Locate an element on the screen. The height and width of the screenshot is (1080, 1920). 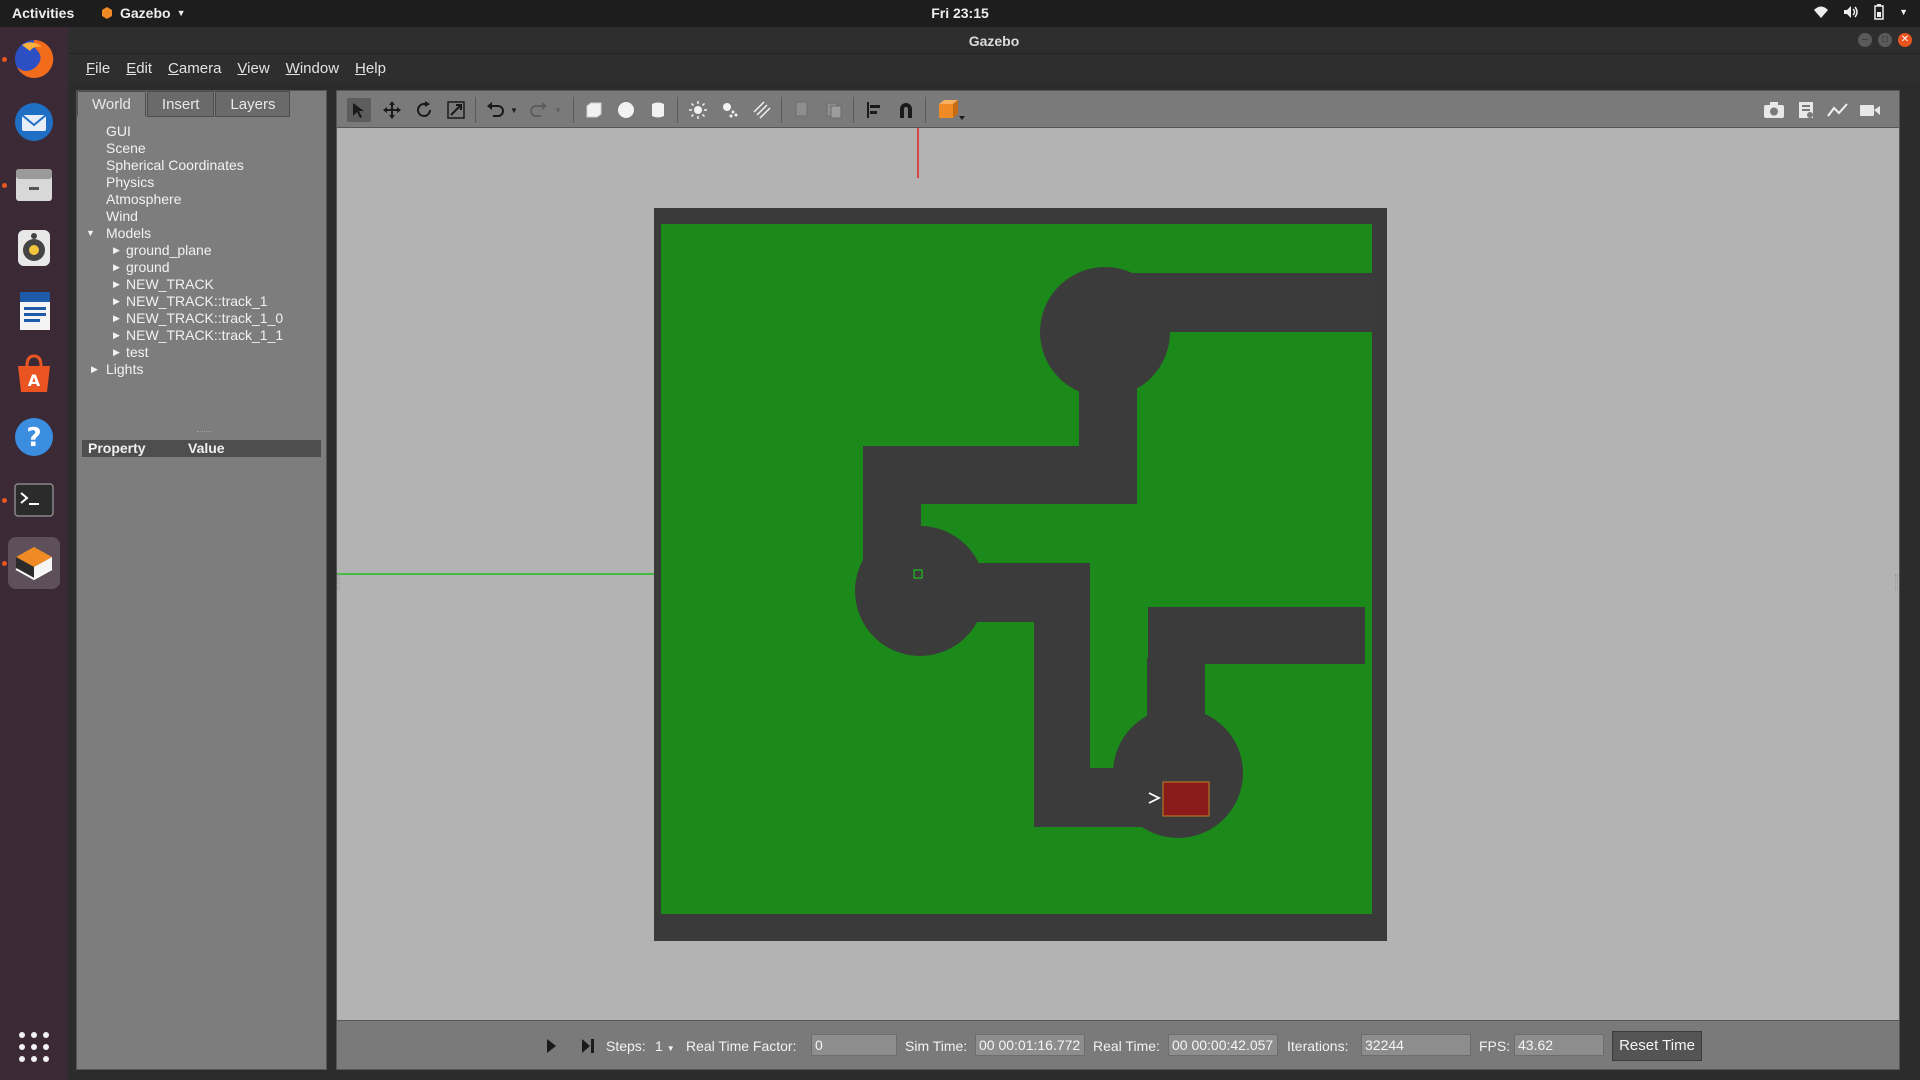
wifi-icon is located at coordinates (1821, 12).